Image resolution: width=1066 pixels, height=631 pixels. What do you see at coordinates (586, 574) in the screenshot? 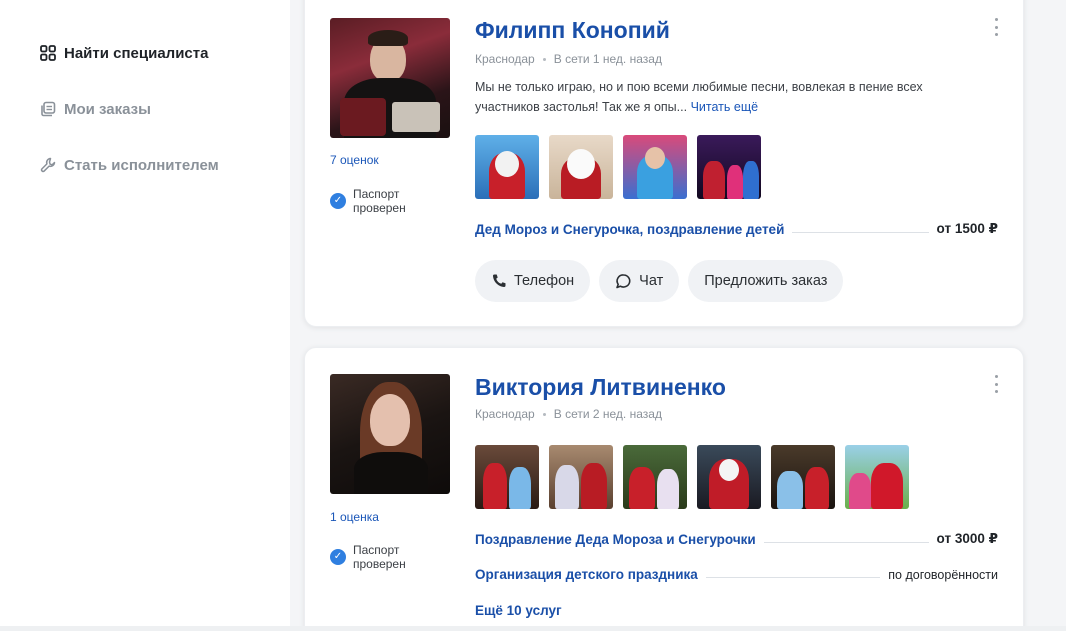
I see `service-name: Организация детского праздника` at bounding box center [586, 574].